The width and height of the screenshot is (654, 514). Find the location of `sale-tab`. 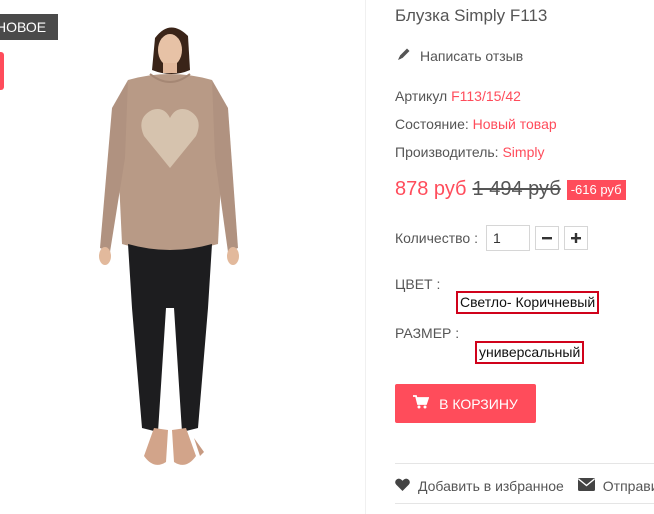

sale-tab is located at coordinates (2, 71).